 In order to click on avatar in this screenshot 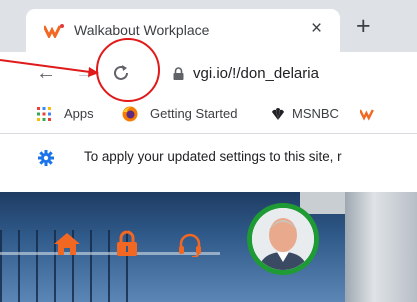, I will do `click(283, 239)`.